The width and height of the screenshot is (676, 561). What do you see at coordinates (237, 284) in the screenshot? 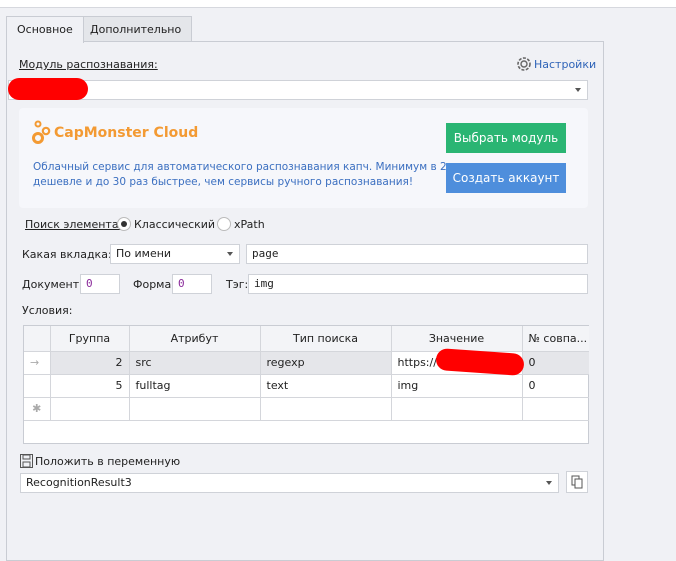
I see `tag-label: Тэг:` at bounding box center [237, 284].